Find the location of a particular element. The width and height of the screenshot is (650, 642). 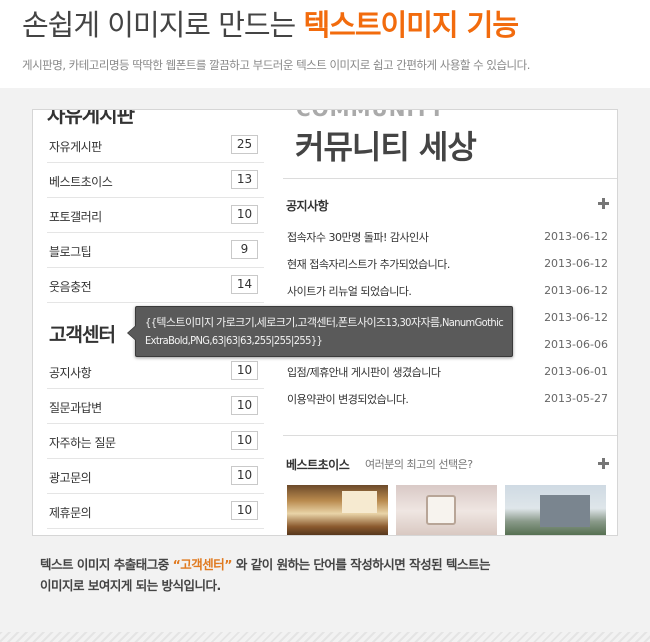

headline-accent: 텍스트이미지 기능 is located at coordinates (411, 25).